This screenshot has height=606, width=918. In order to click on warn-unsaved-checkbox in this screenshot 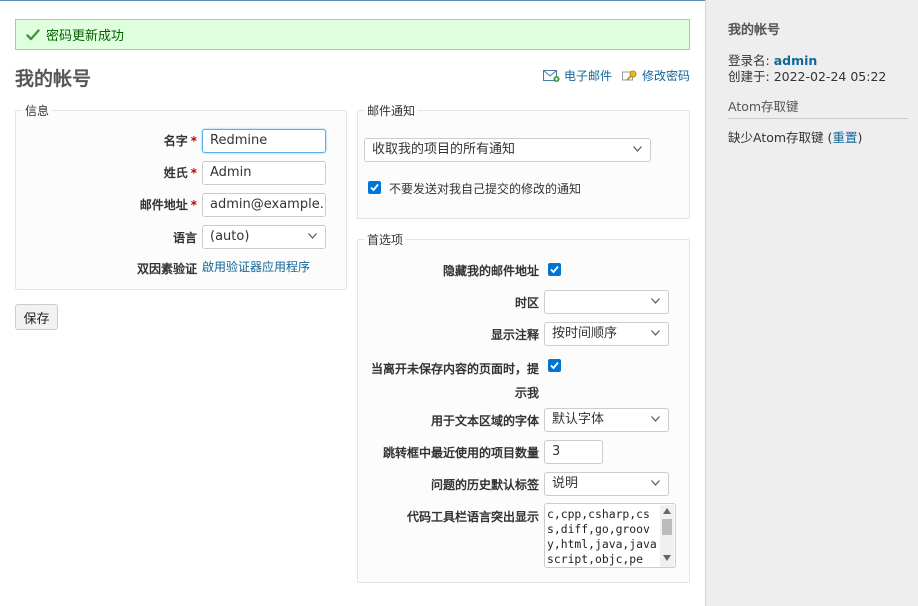, I will do `click(554, 365)`.